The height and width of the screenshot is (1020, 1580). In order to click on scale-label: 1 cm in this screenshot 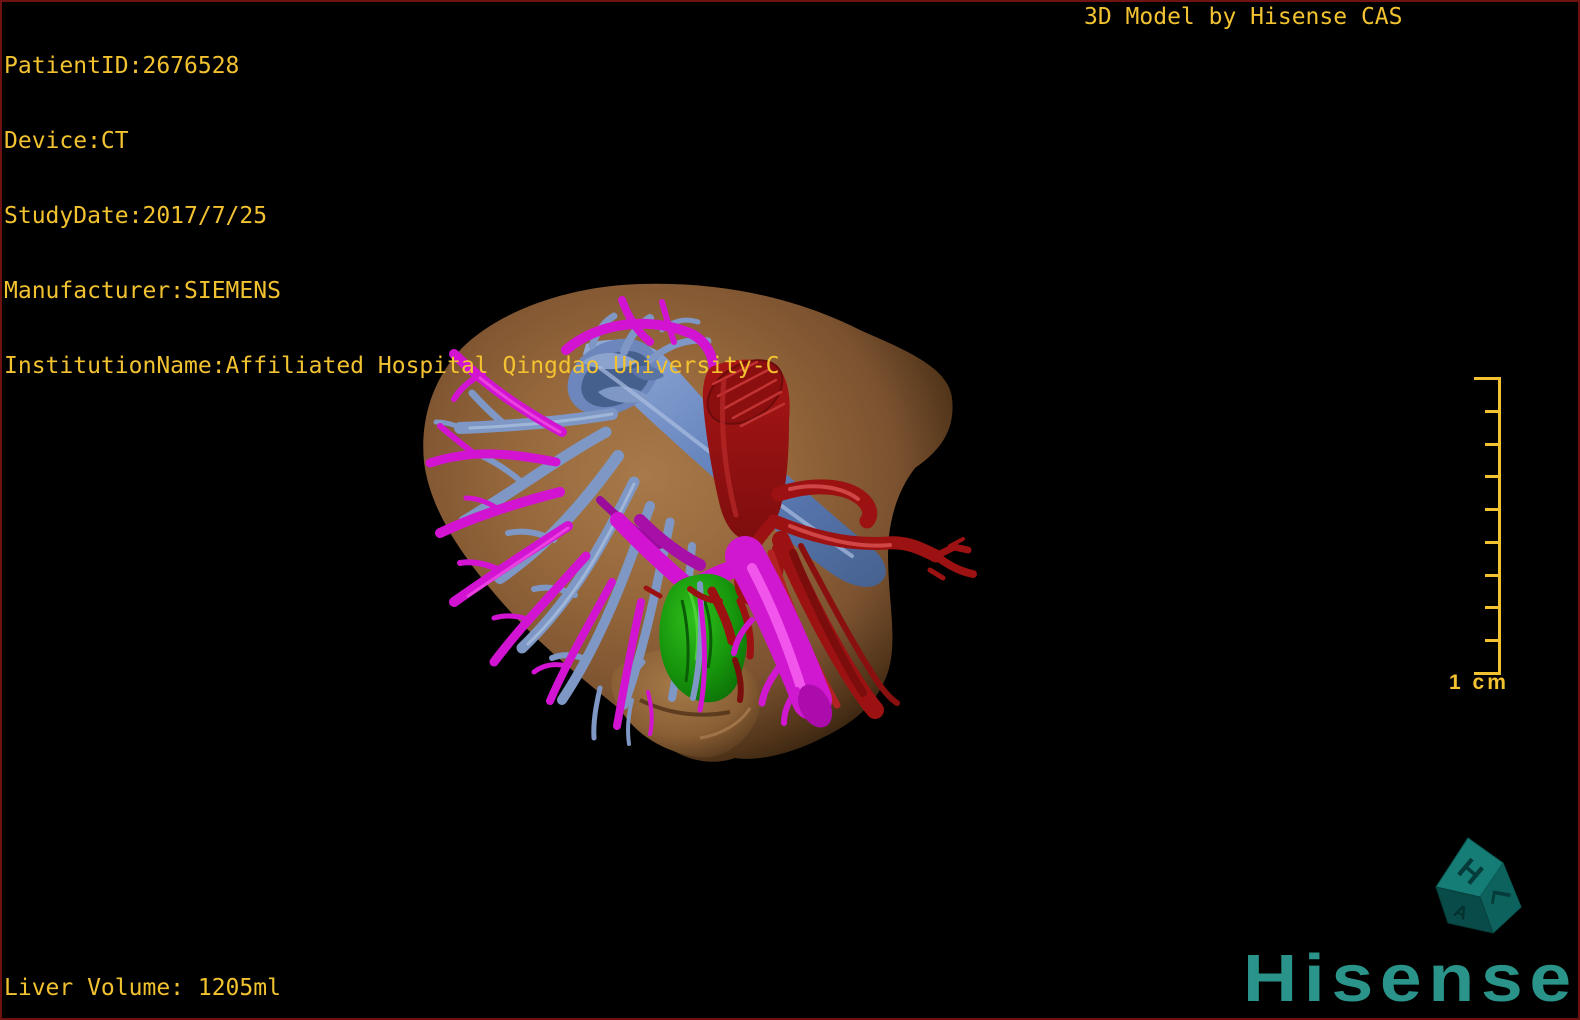, I will do `click(1479, 682)`.